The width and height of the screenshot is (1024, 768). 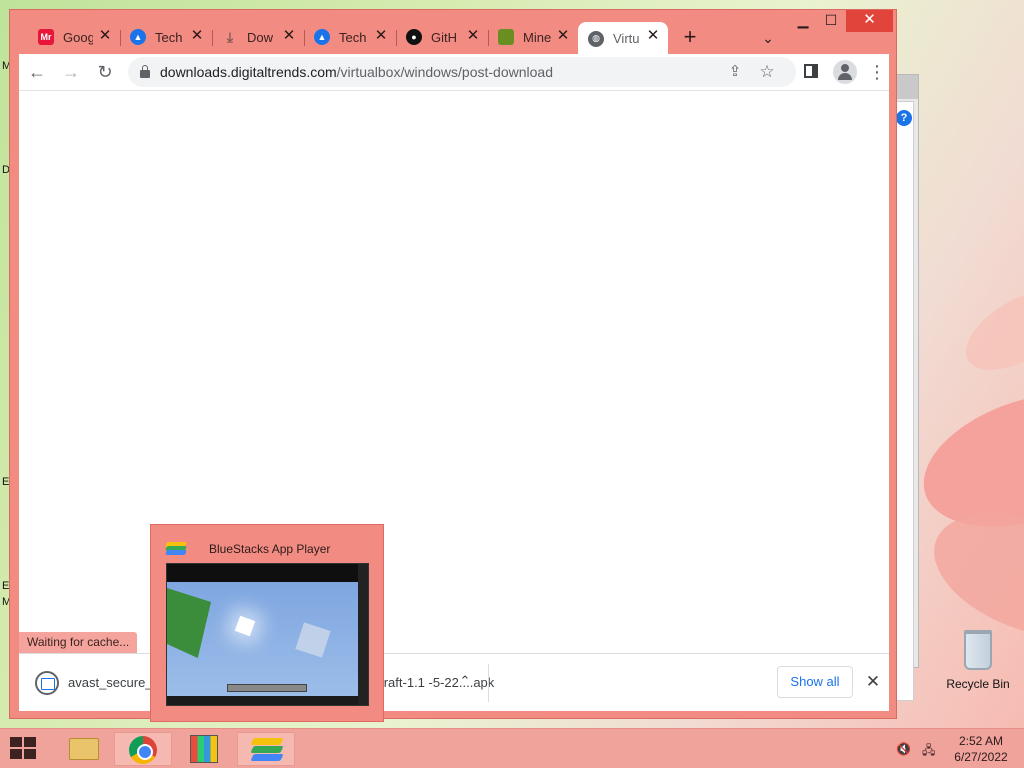 What do you see at coordinates (596, 38) in the screenshot?
I see `globe-icon: ◍` at bounding box center [596, 38].